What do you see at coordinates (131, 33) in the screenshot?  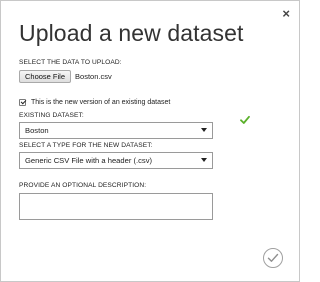 I see `dialog-title: Upload a new dataset` at bounding box center [131, 33].